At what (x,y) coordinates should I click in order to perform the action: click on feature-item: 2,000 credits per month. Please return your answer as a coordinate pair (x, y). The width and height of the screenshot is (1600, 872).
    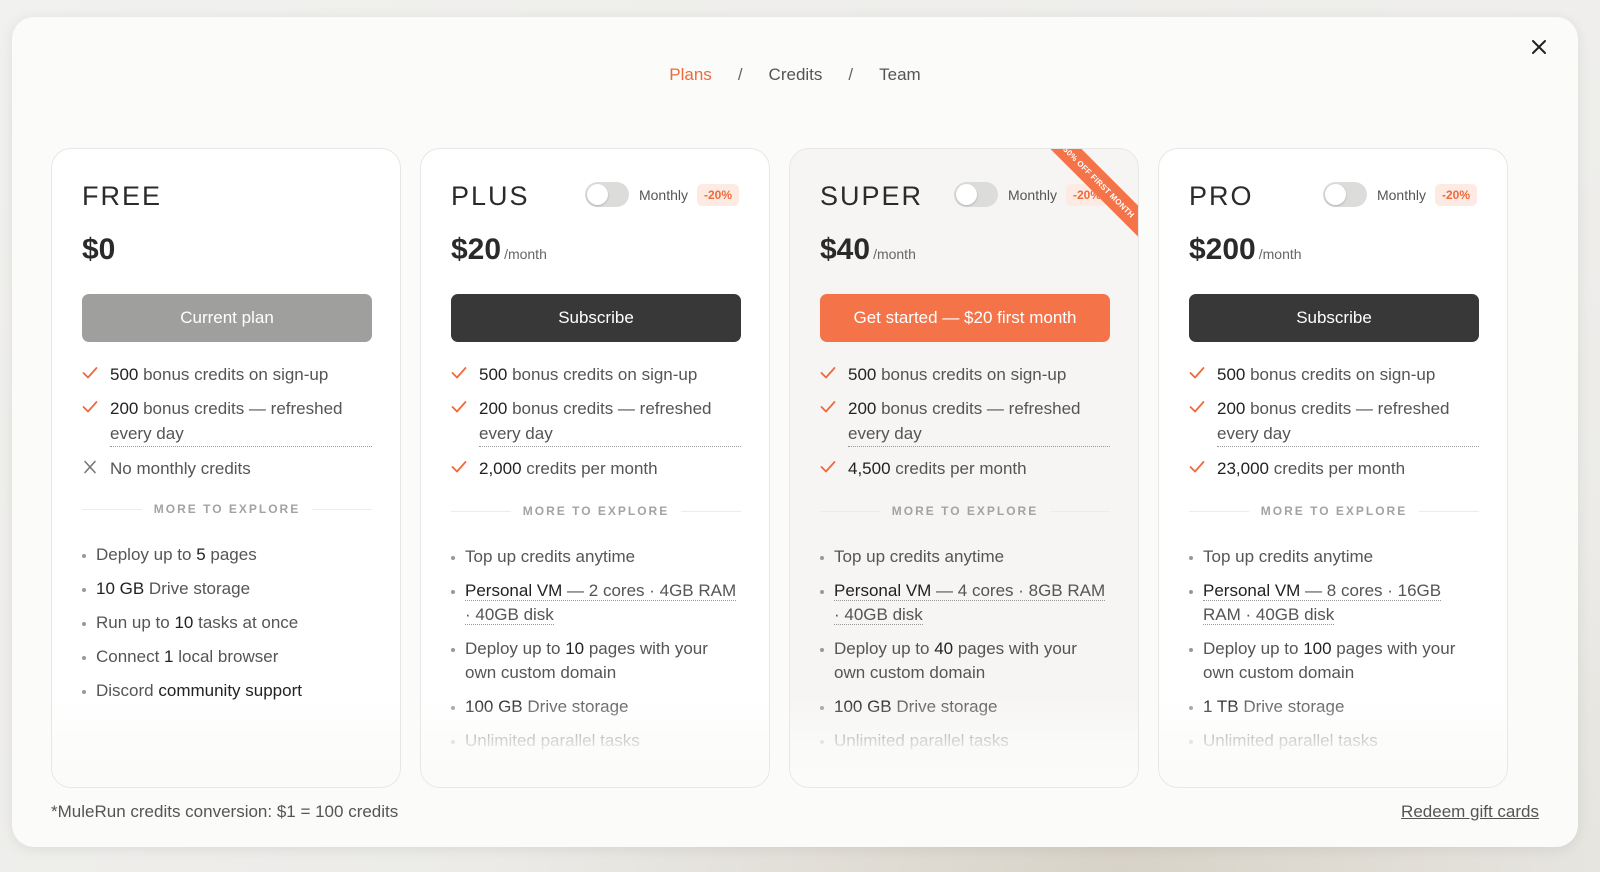
    Looking at the image, I should click on (596, 468).